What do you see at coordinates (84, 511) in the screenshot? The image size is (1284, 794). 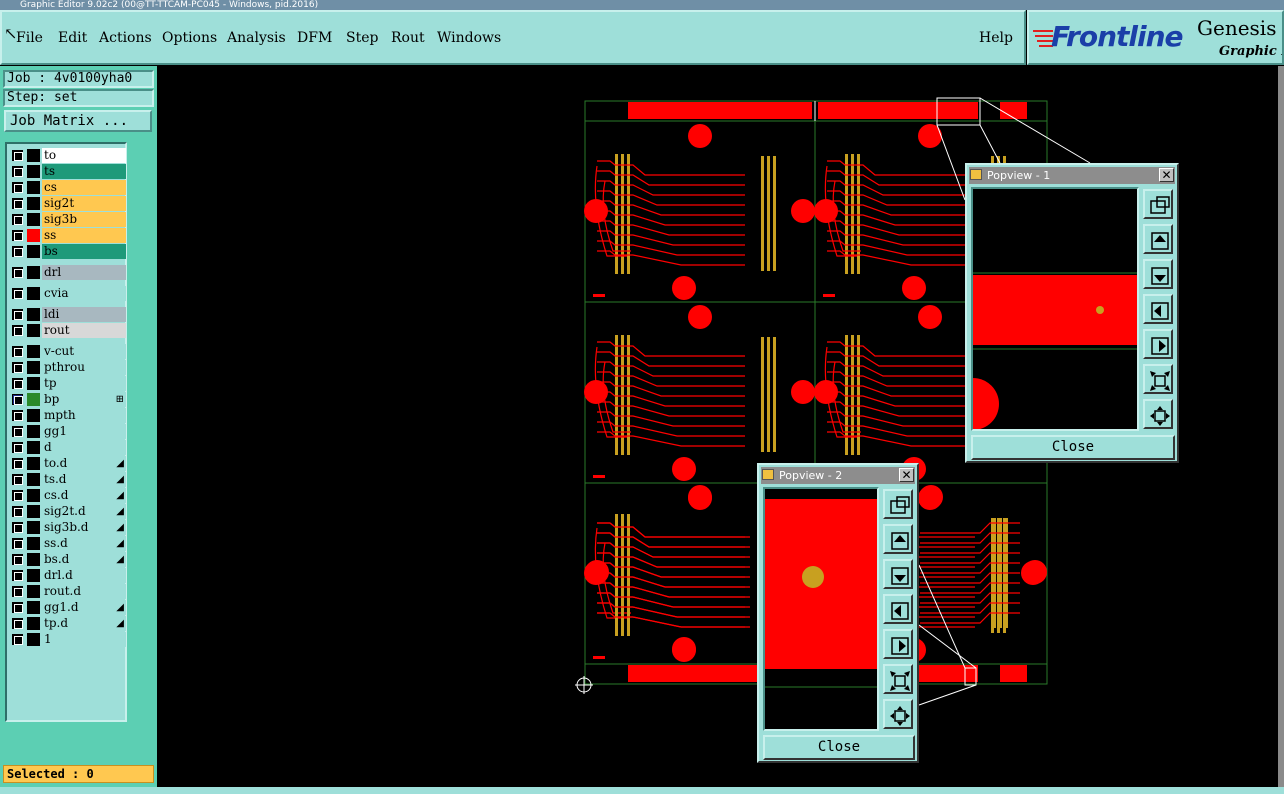 I see `layer-name: sig2t.d ◢` at bounding box center [84, 511].